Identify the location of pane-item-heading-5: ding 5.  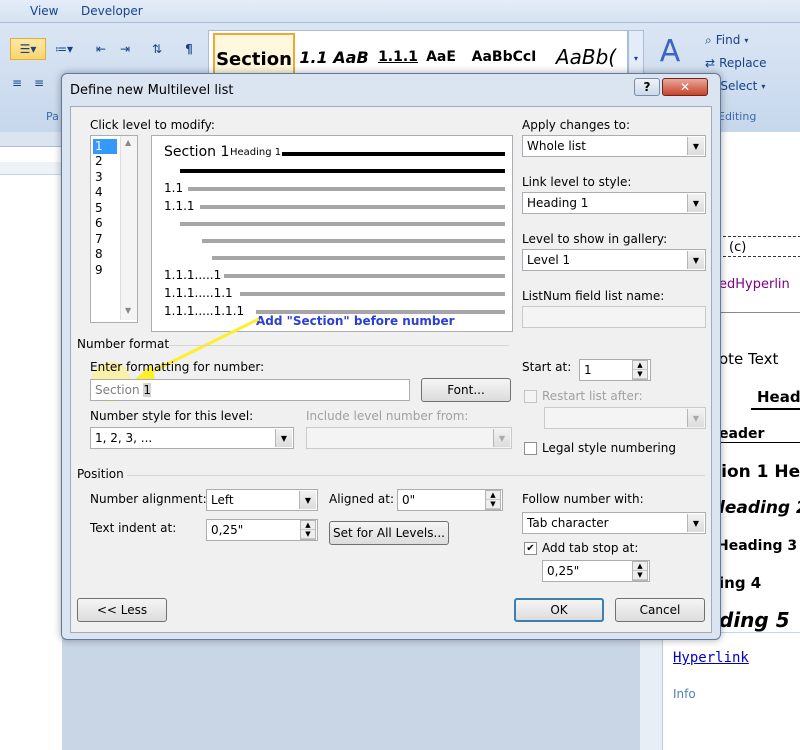
(754, 620).